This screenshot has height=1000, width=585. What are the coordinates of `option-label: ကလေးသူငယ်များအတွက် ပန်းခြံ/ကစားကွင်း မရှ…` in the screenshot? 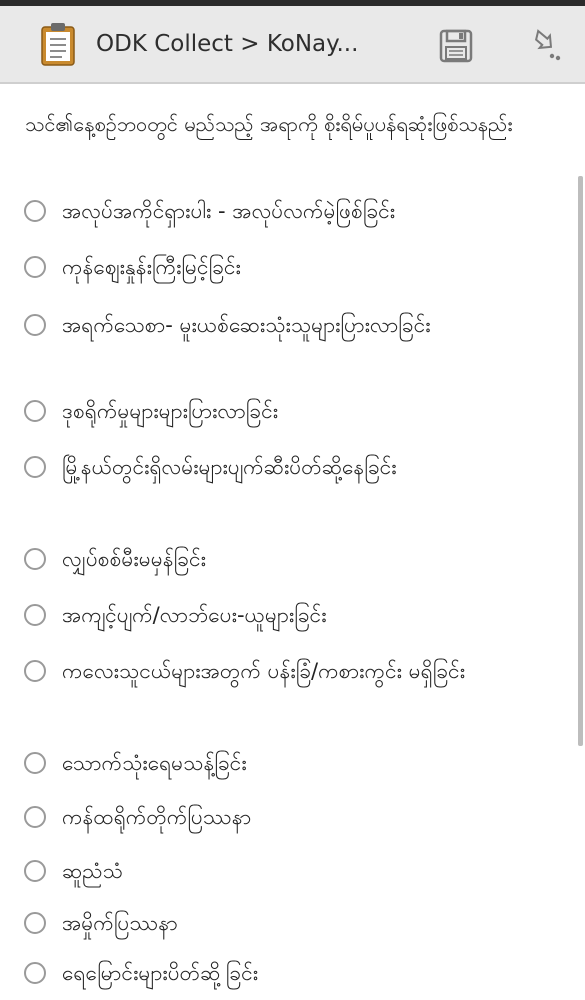 It's located at (264, 671).